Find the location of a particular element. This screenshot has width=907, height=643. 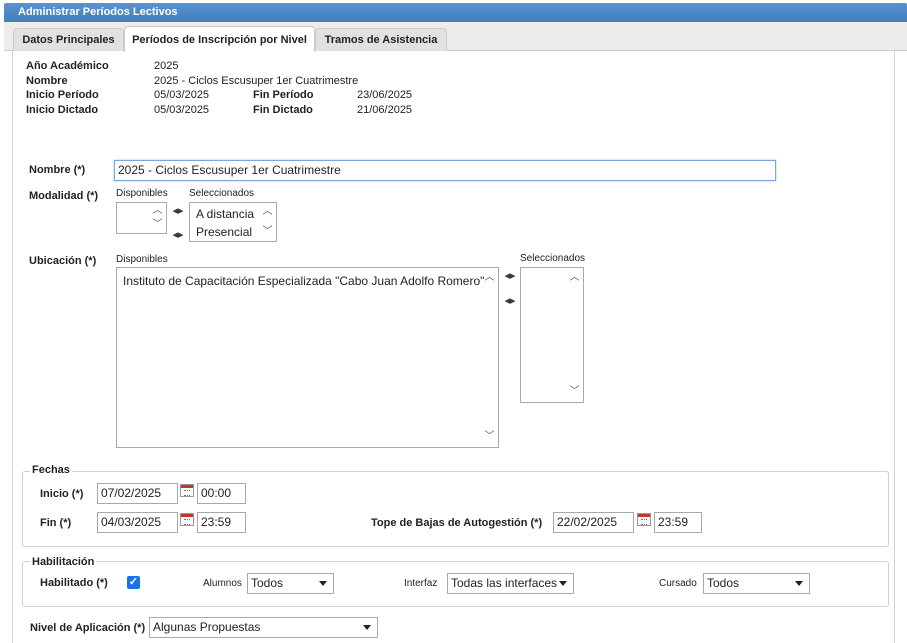

interfaz-select: Todas las interfaces is located at coordinates (510, 583).